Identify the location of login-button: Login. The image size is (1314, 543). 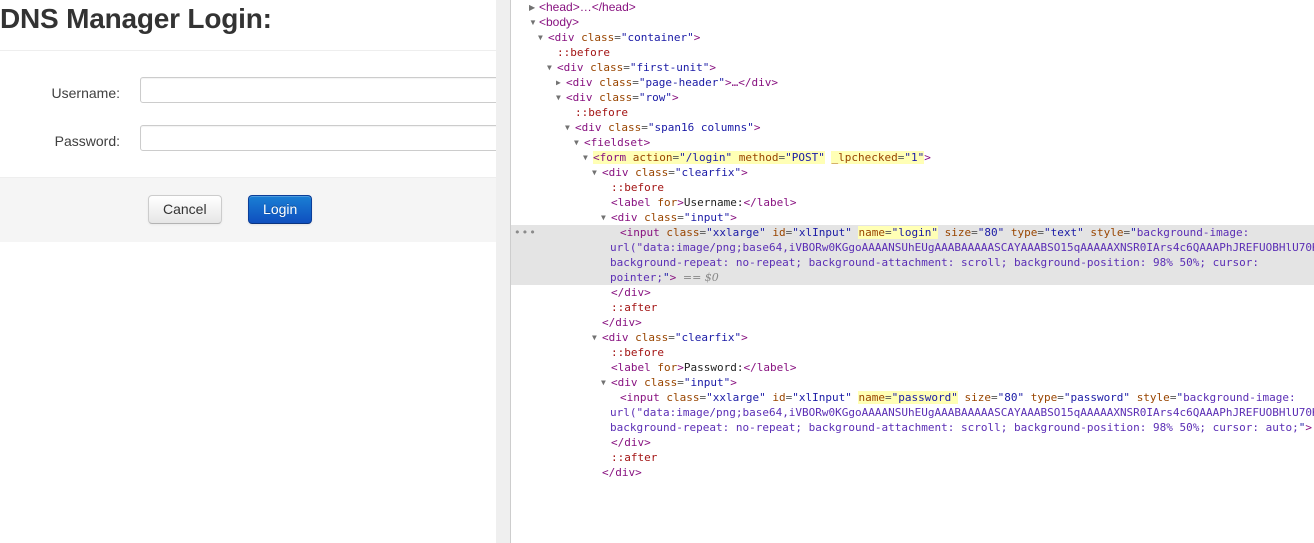
(280, 209).